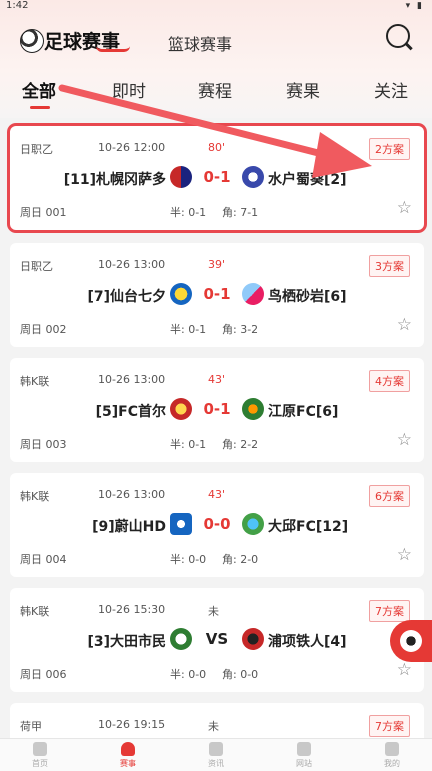  Describe the element at coordinates (200, 43) in the screenshot. I see `tab-basketball: 篮球赛事` at that location.